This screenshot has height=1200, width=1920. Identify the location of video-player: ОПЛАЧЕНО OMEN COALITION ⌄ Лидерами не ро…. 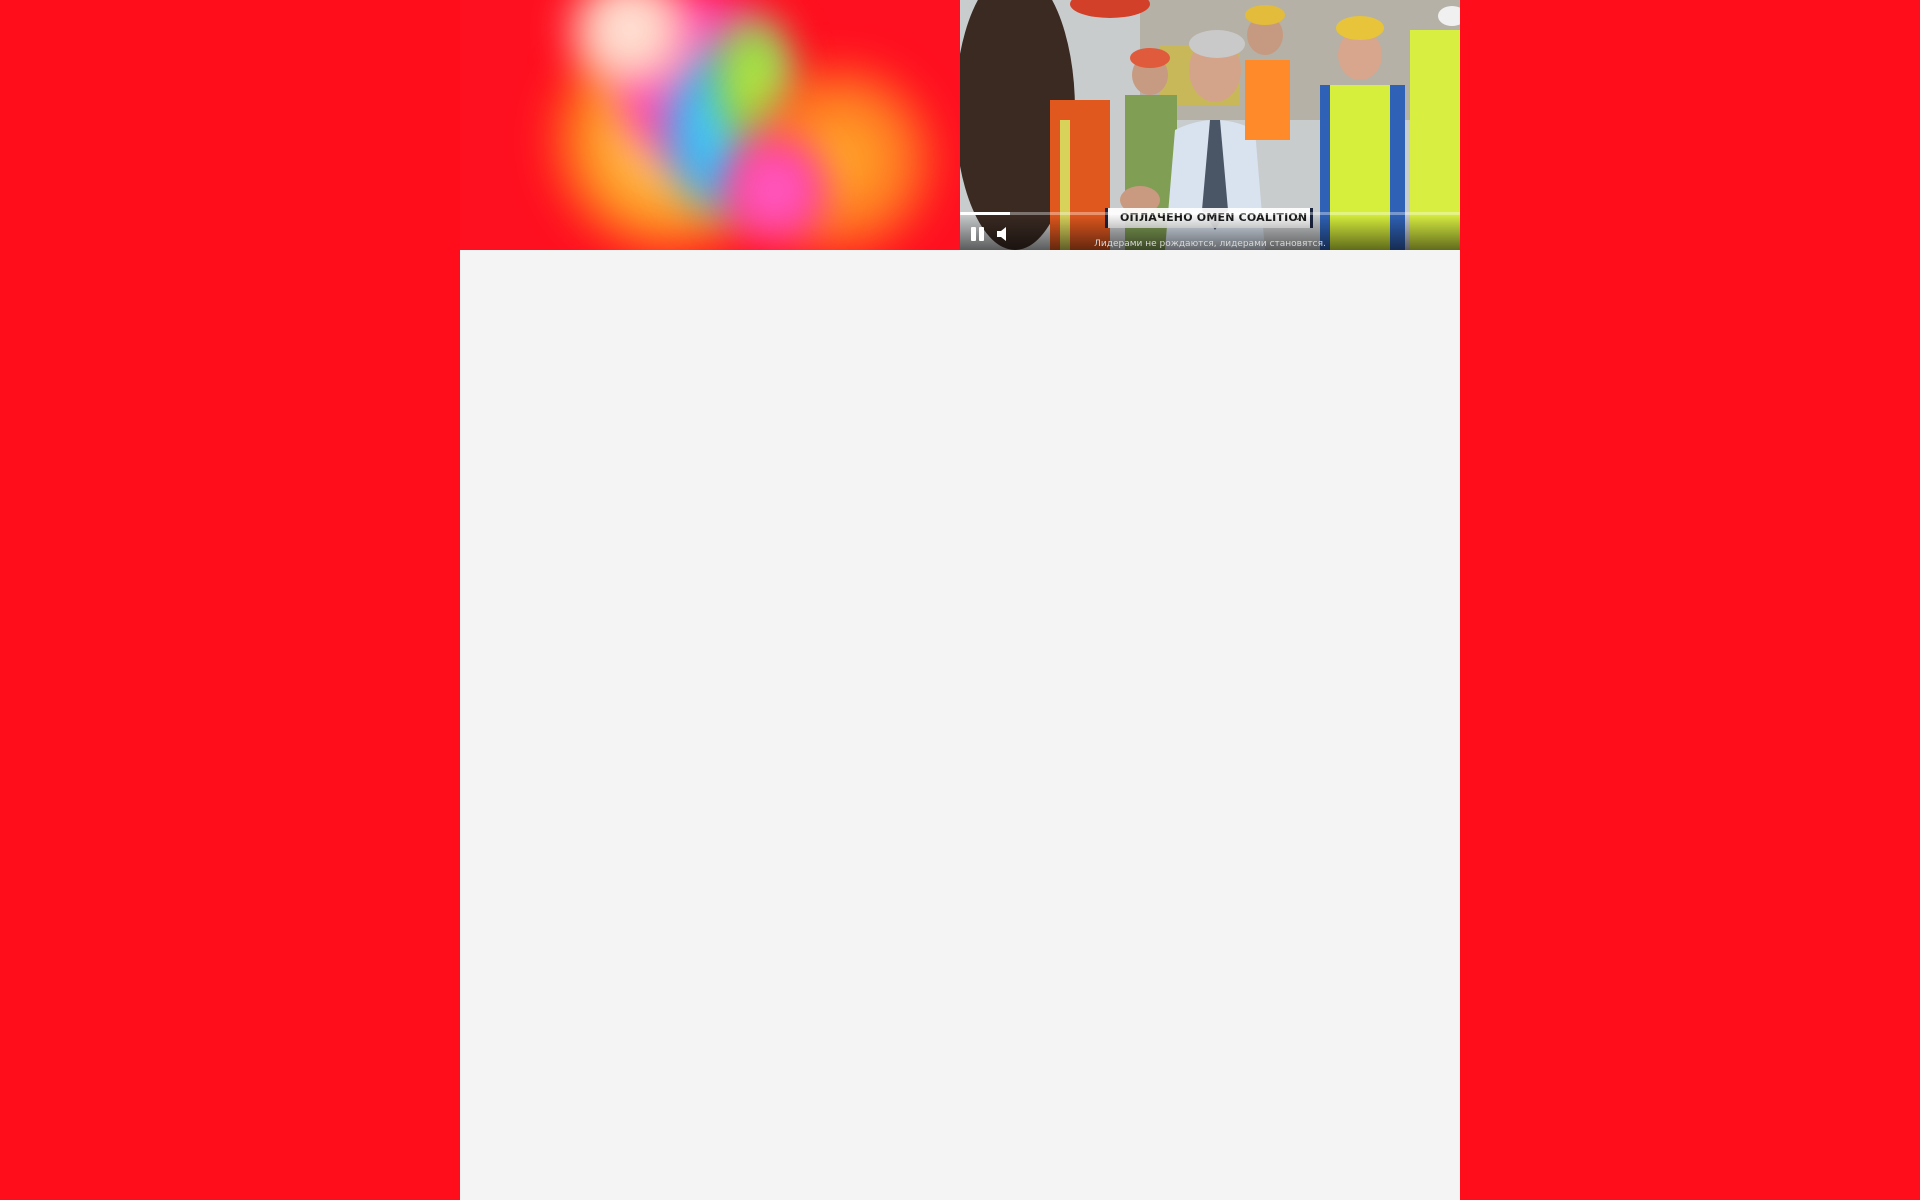
(1210, 125).